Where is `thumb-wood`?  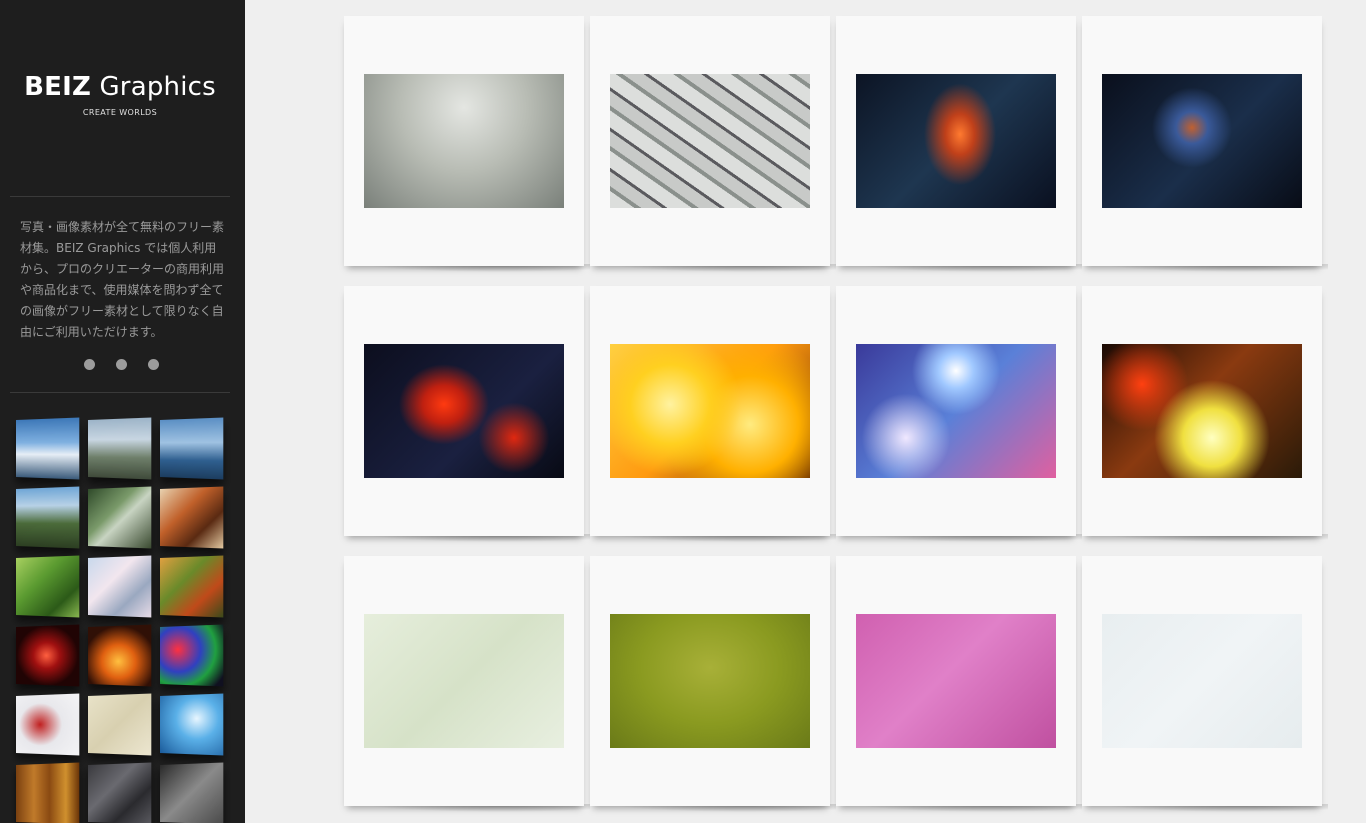
thumb-wood is located at coordinates (48, 792).